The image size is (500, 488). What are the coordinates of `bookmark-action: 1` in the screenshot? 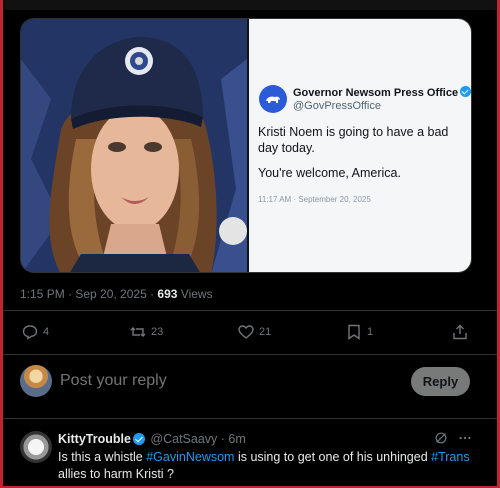 It's located at (359, 332).